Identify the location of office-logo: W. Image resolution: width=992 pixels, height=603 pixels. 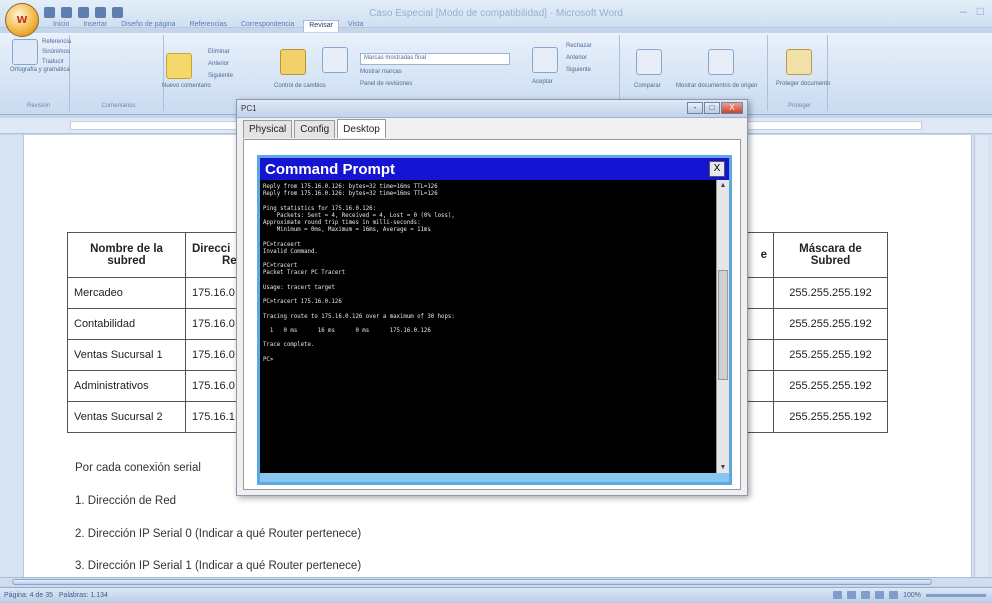
(22, 20).